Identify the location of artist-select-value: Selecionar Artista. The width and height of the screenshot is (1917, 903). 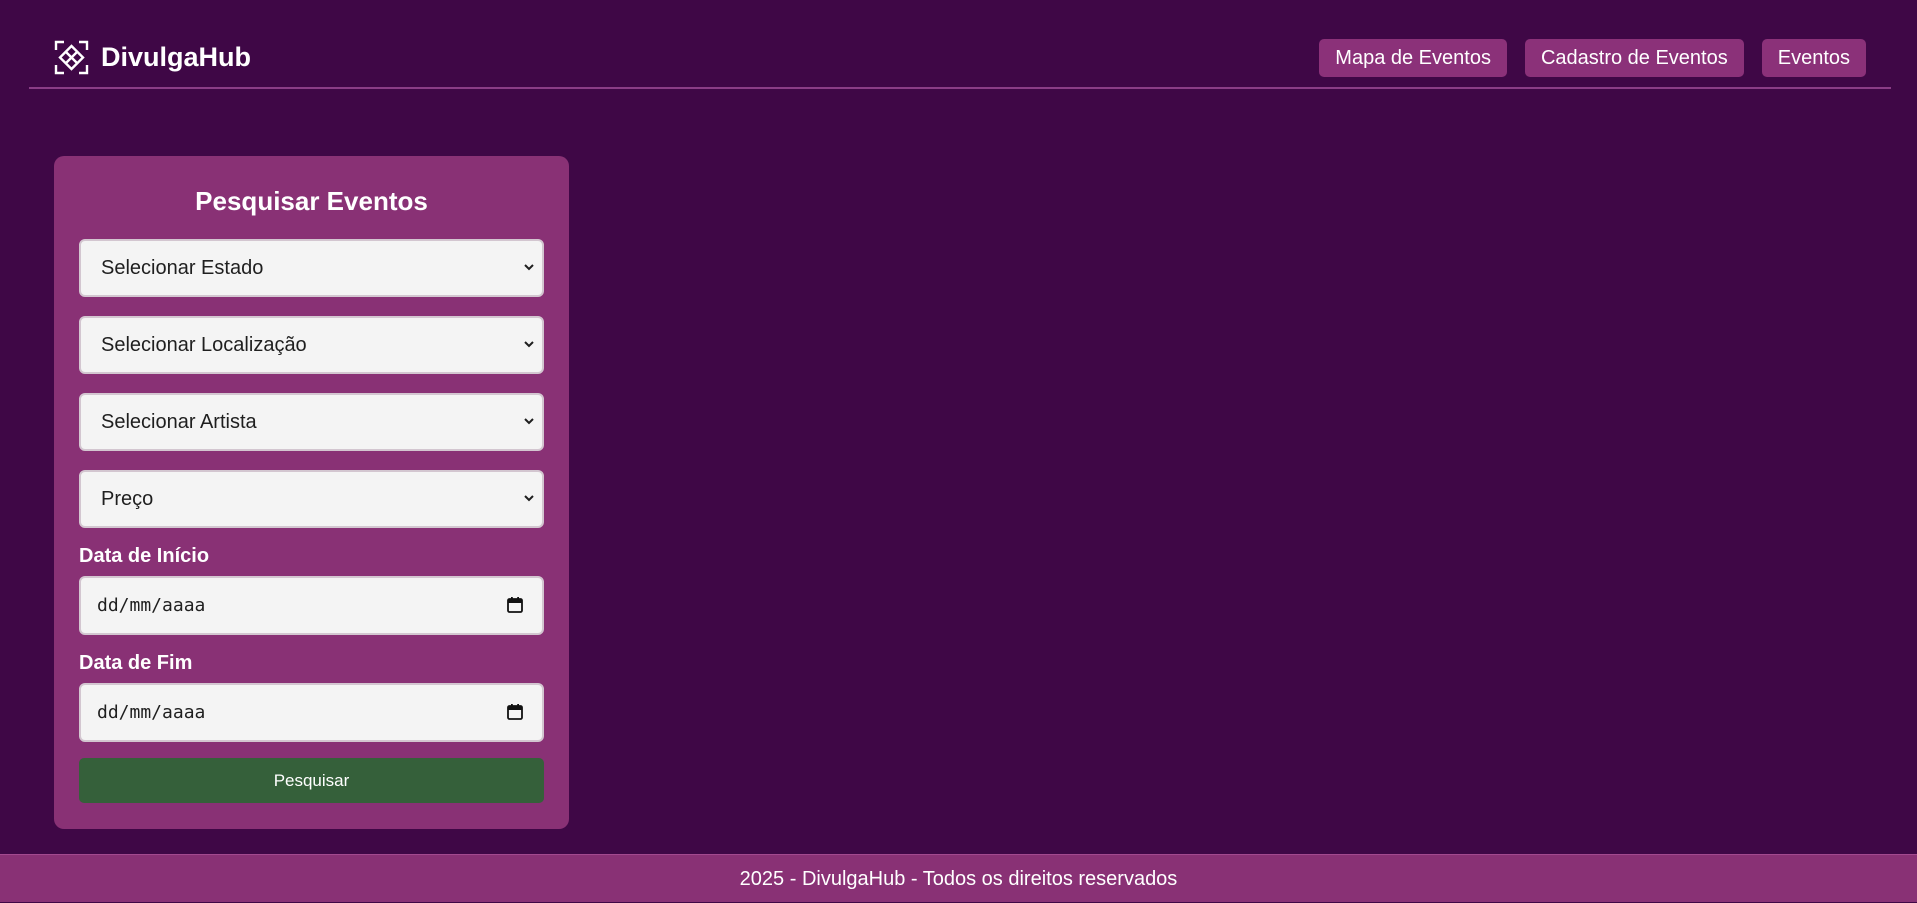
(179, 422).